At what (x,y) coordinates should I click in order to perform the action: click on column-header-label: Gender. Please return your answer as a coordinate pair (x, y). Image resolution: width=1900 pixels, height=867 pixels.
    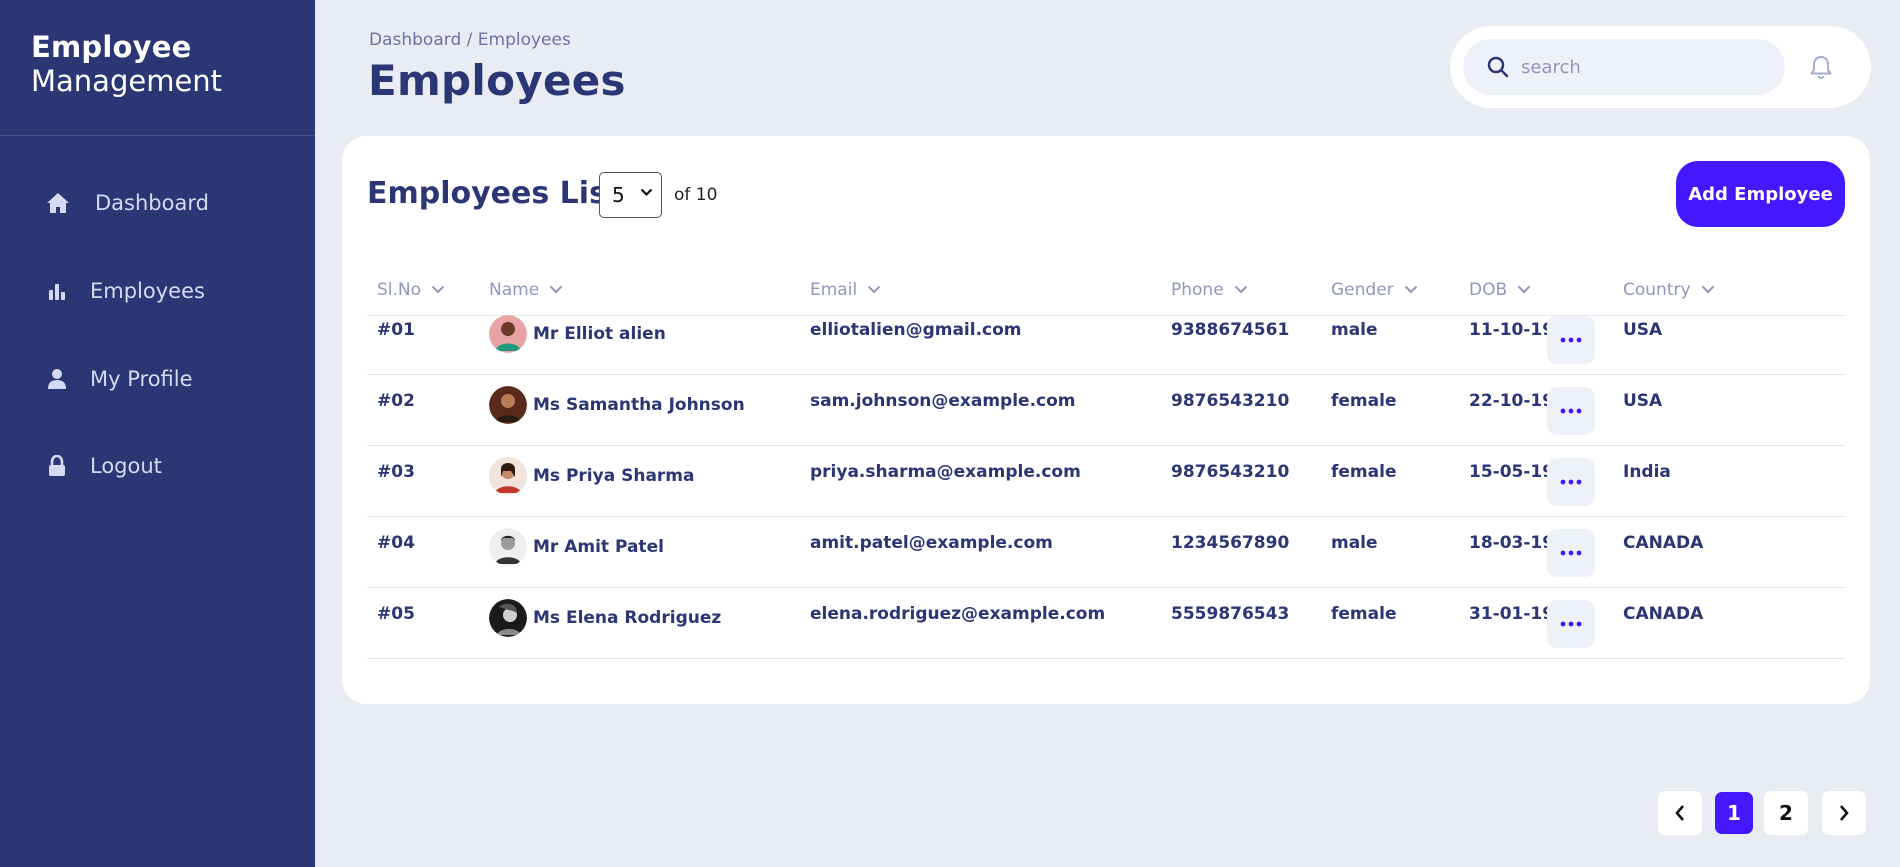
    Looking at the image, I should click on (1362, 290).